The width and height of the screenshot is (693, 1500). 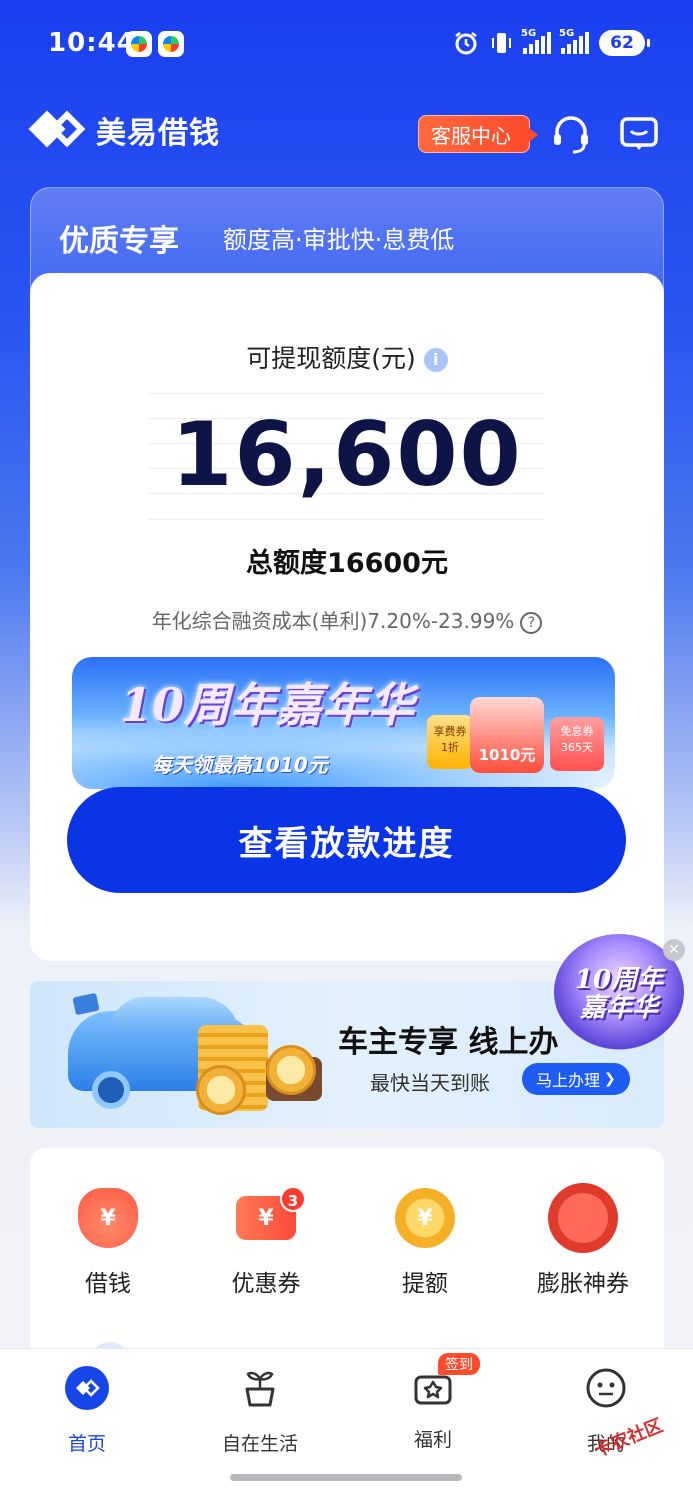 What do you see at coordinates (531, 623) in the screenshot?
I see `question-icon: ?` at bounding box center [531, 623].